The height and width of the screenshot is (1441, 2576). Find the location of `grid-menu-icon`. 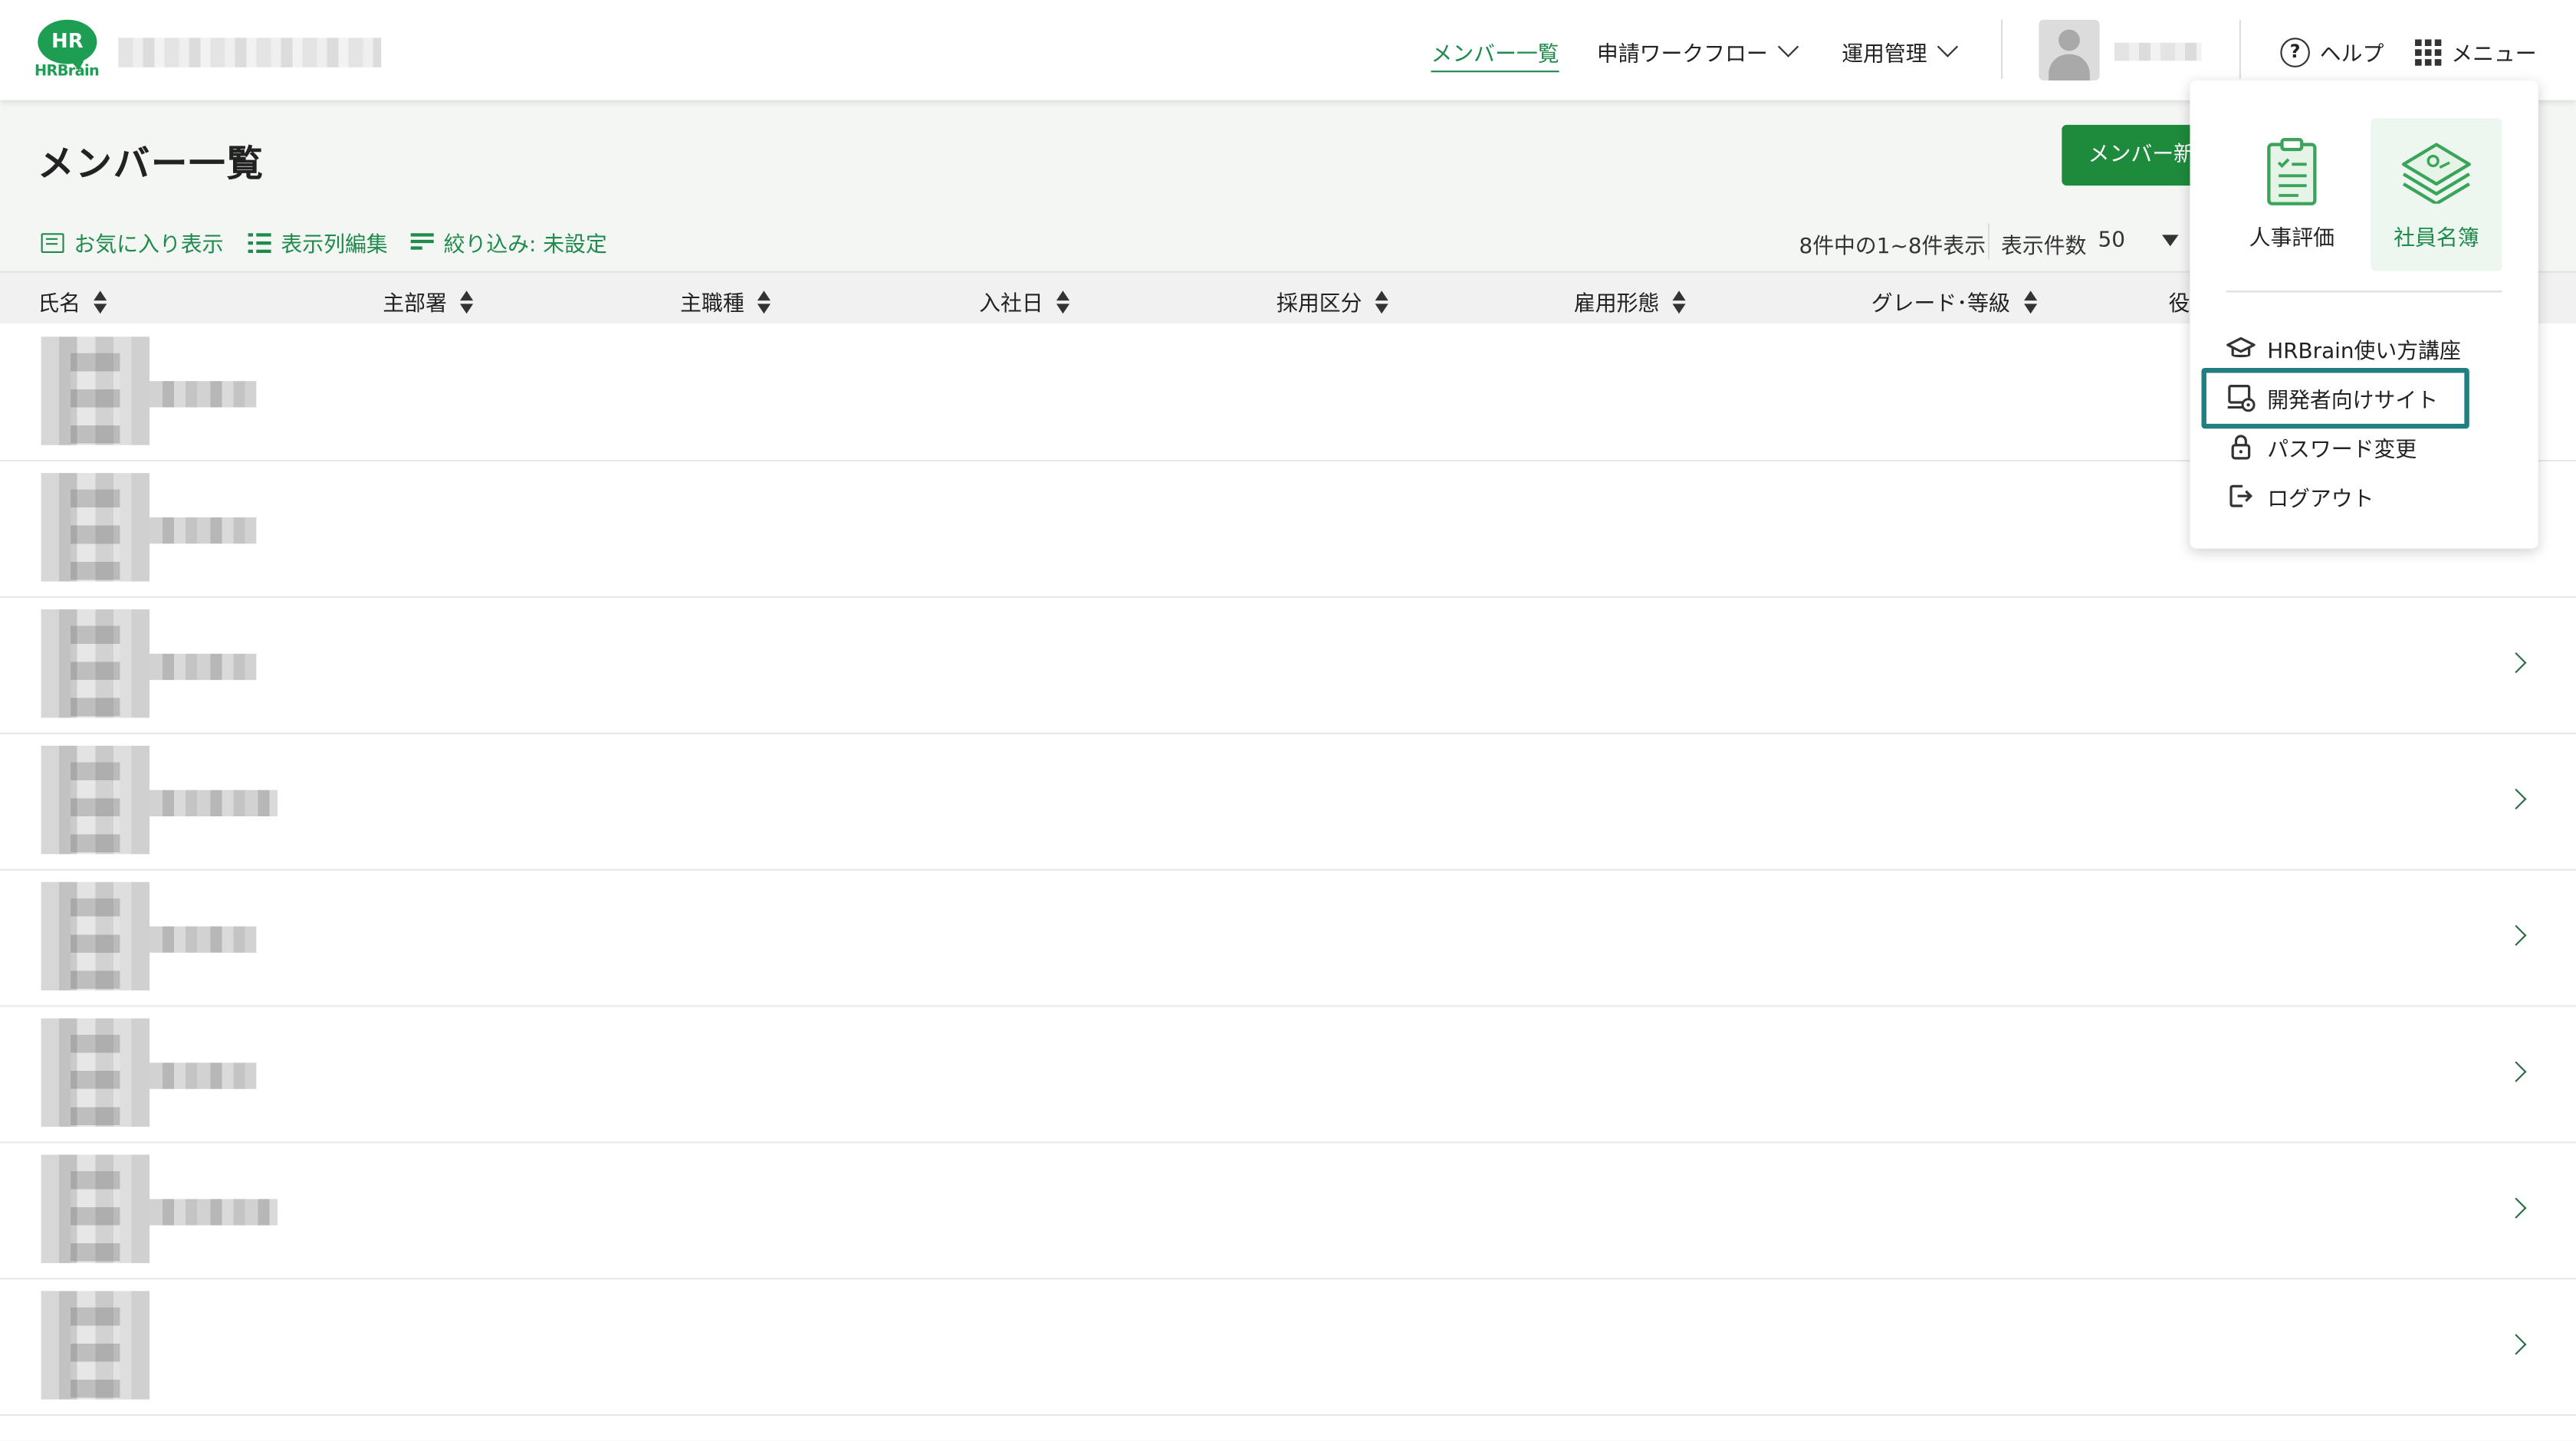

grid-menu-icon is located at coordinates (2428, 52).